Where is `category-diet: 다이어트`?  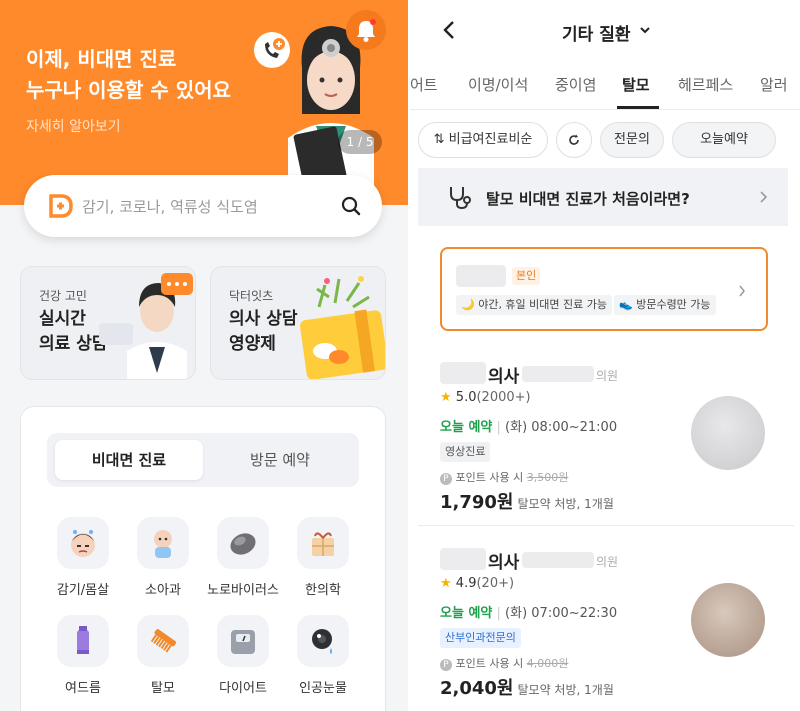 category-diet: 다이어트 is located at coordinates (243, 655).